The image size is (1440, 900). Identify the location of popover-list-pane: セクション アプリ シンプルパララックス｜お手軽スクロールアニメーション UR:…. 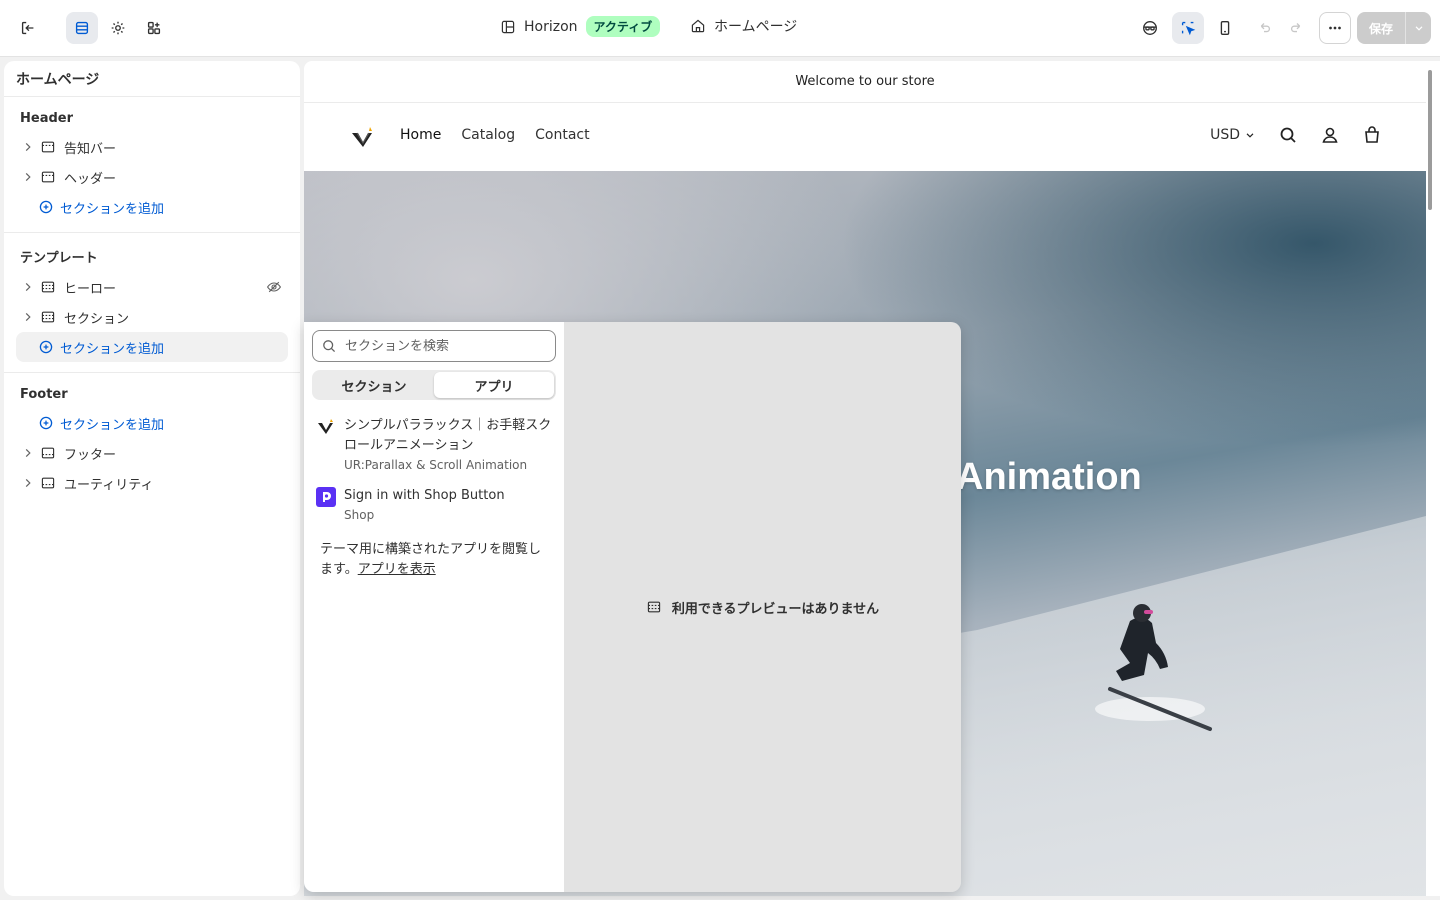
(434, 607).